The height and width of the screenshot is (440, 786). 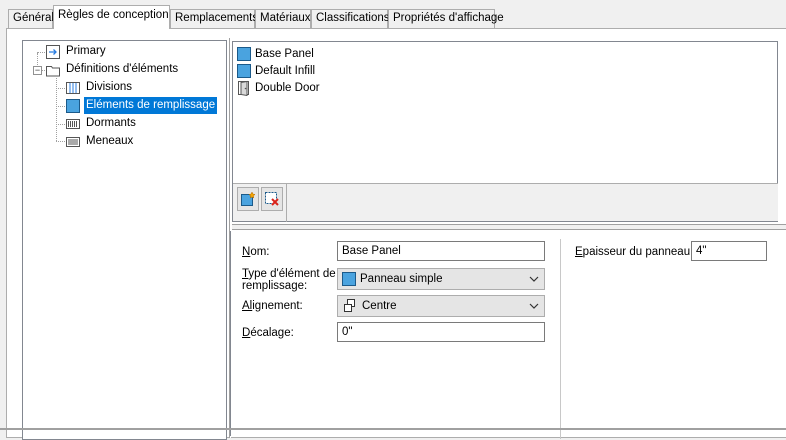 I want to click on alignment-label: Alignement:, so click(x=272, y=306).